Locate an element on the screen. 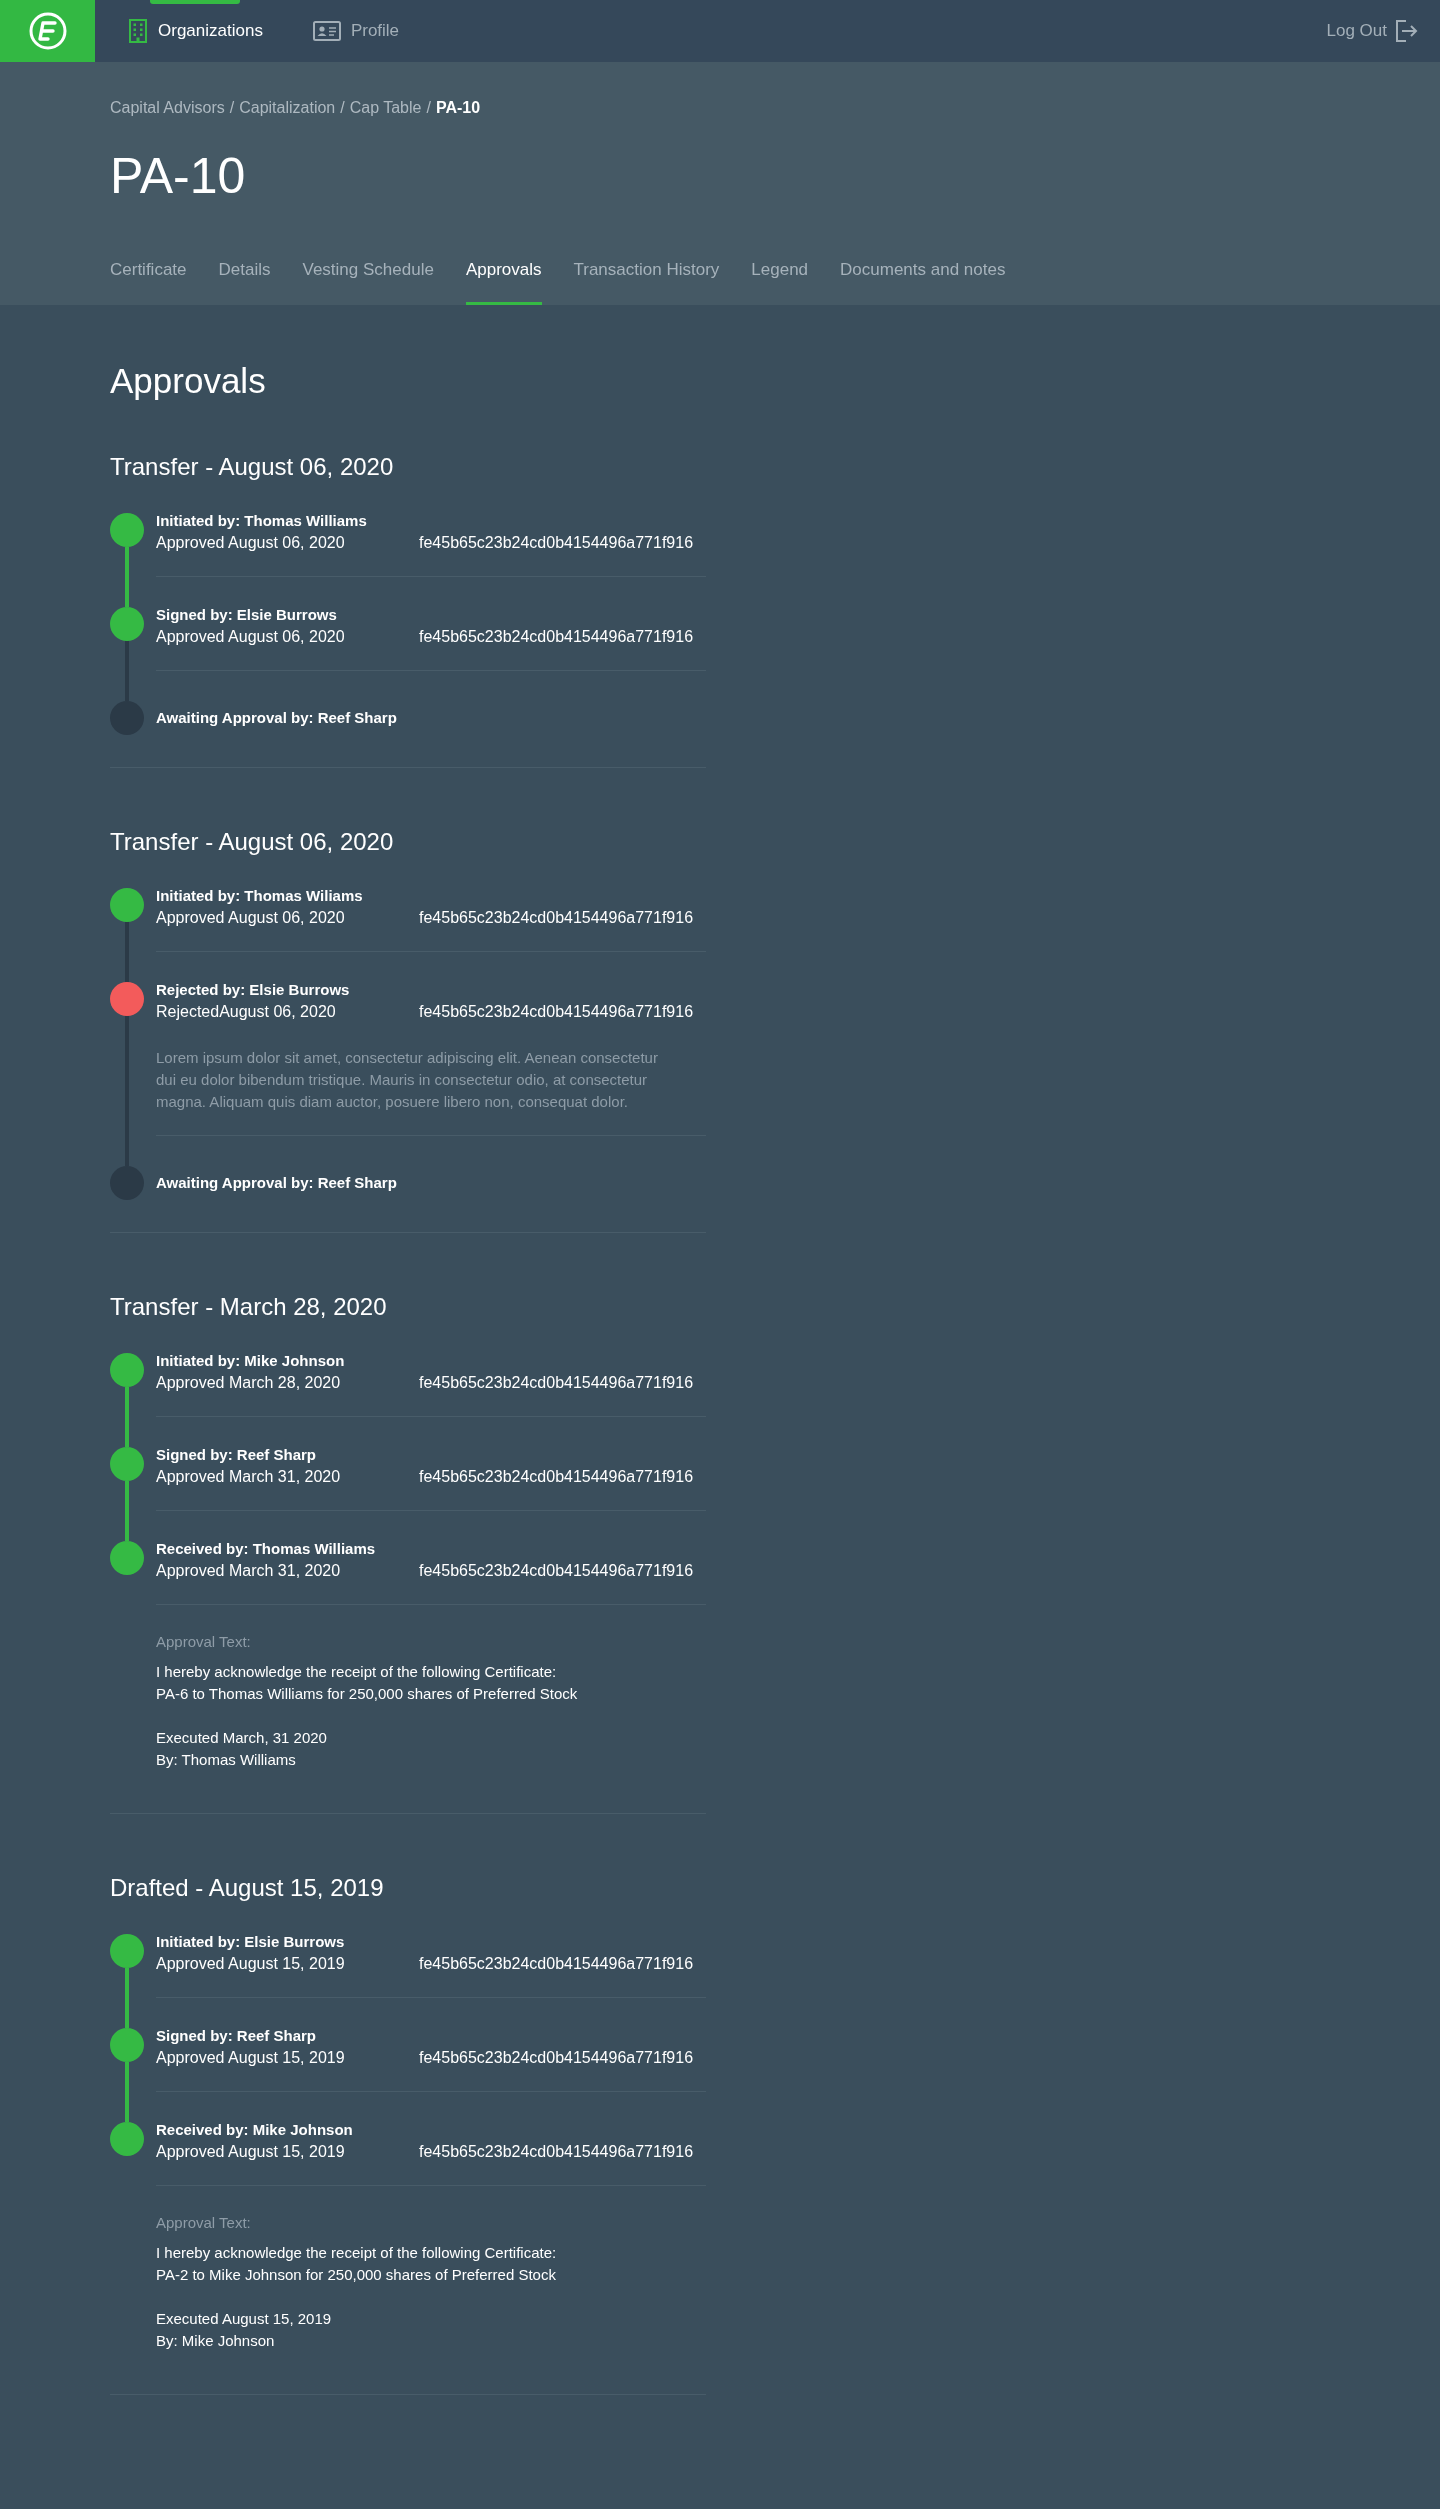  id-card-icon is located at coordinates (326, 31).